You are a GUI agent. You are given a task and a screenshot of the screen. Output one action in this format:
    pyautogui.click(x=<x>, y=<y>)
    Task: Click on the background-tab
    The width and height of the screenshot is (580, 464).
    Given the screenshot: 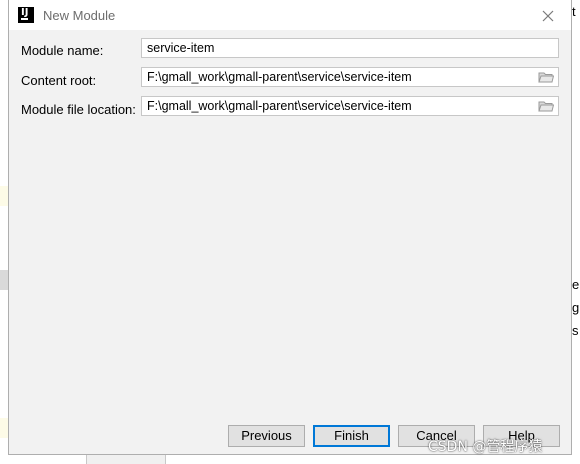 What is the action you would take?
    pyautogui.click(x=126, y=459)
    